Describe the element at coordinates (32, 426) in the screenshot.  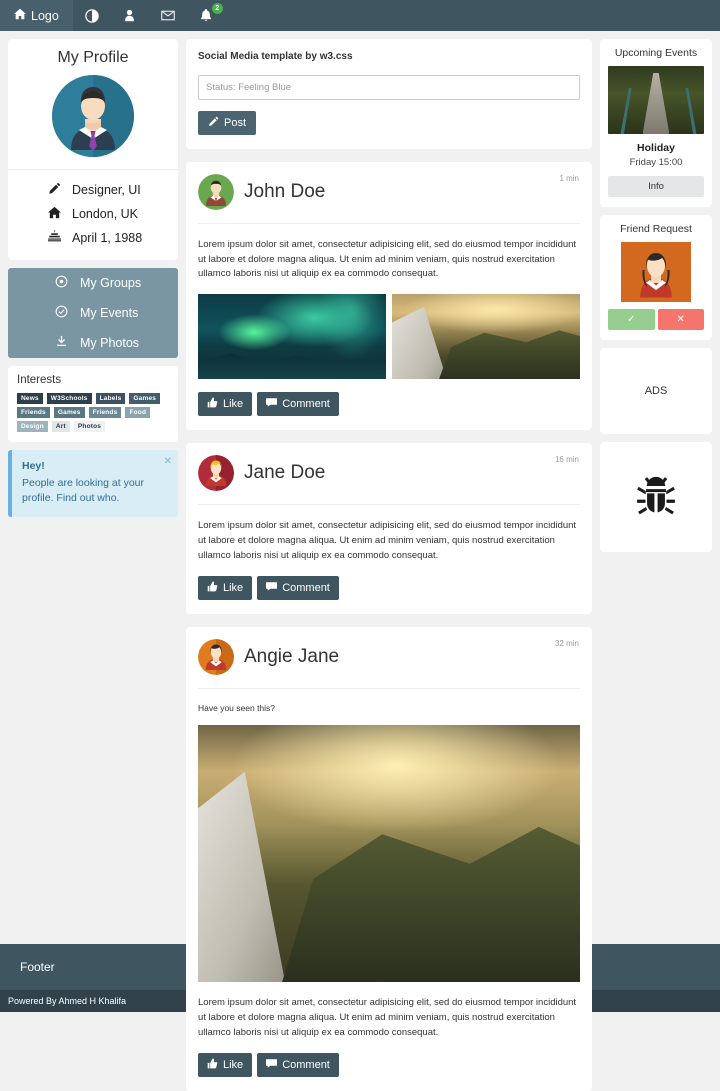
I see `interest-tag: Design` at that location.